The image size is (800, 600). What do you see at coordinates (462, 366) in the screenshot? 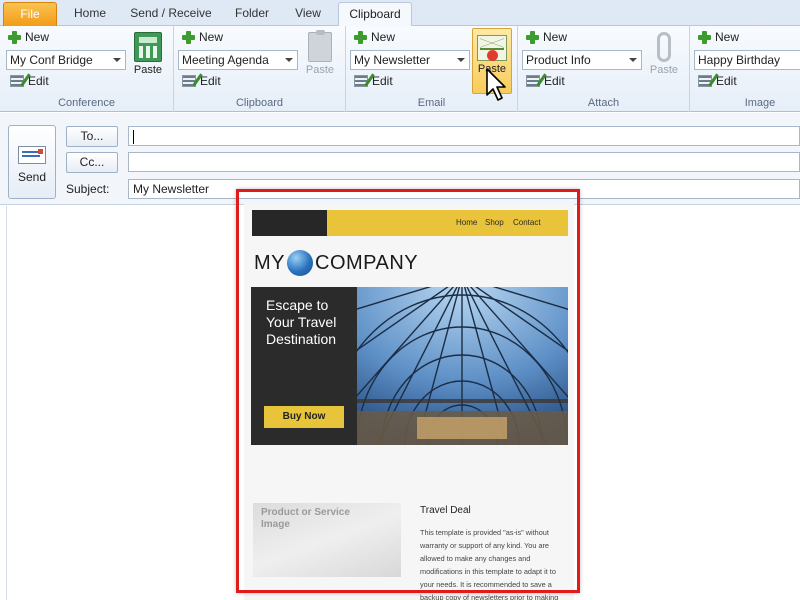
I see `hero-dome-image` at bounding box center [462, 366].